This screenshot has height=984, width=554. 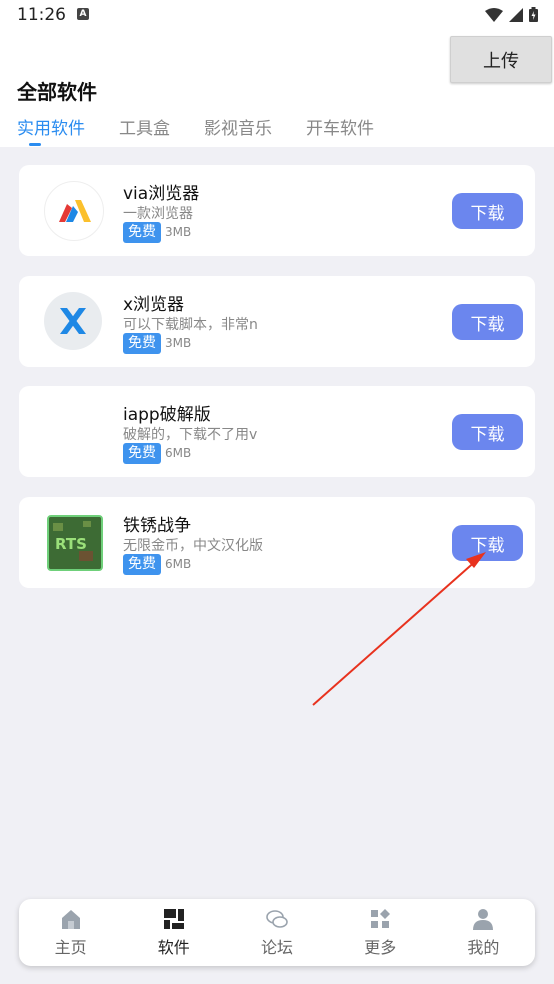 I want to click on nav-mine: 我的, so click(x=483, y=932).